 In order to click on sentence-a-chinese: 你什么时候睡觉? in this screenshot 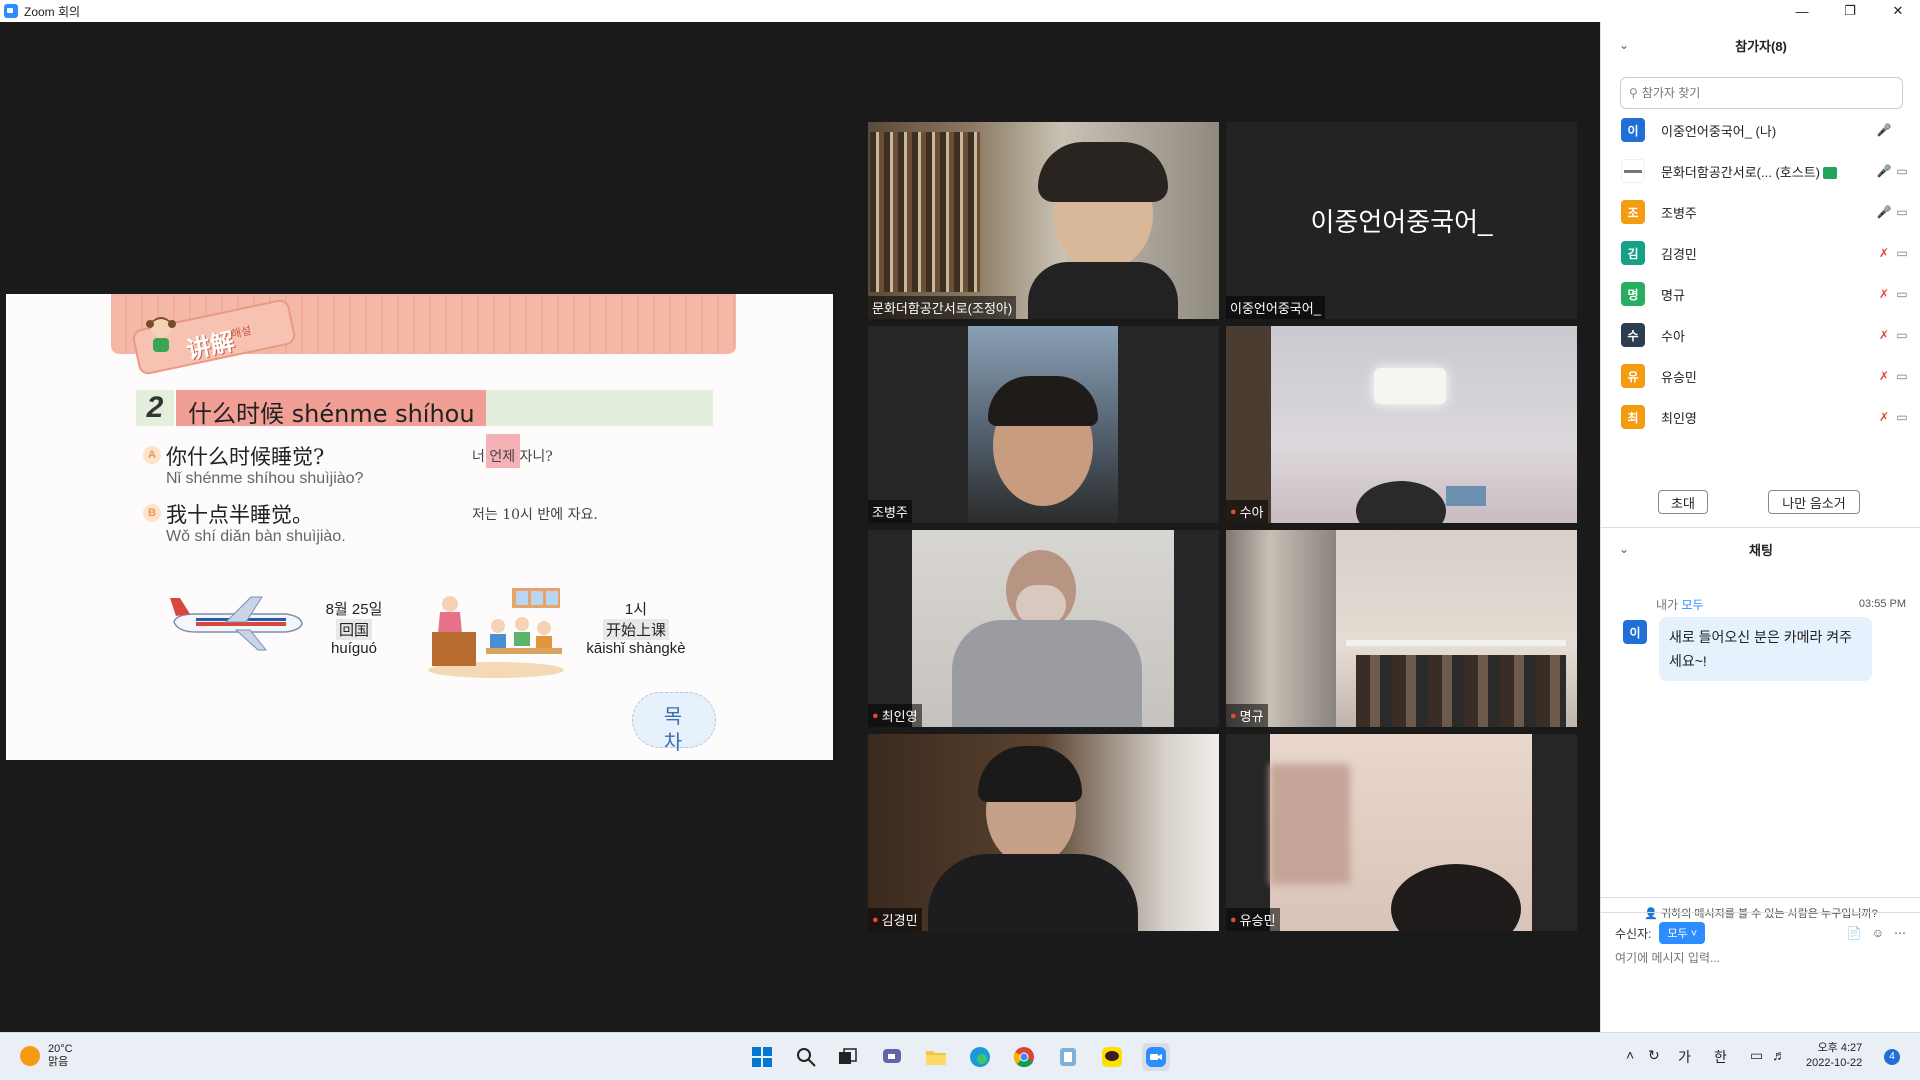, I will do `click(245, 457)`.